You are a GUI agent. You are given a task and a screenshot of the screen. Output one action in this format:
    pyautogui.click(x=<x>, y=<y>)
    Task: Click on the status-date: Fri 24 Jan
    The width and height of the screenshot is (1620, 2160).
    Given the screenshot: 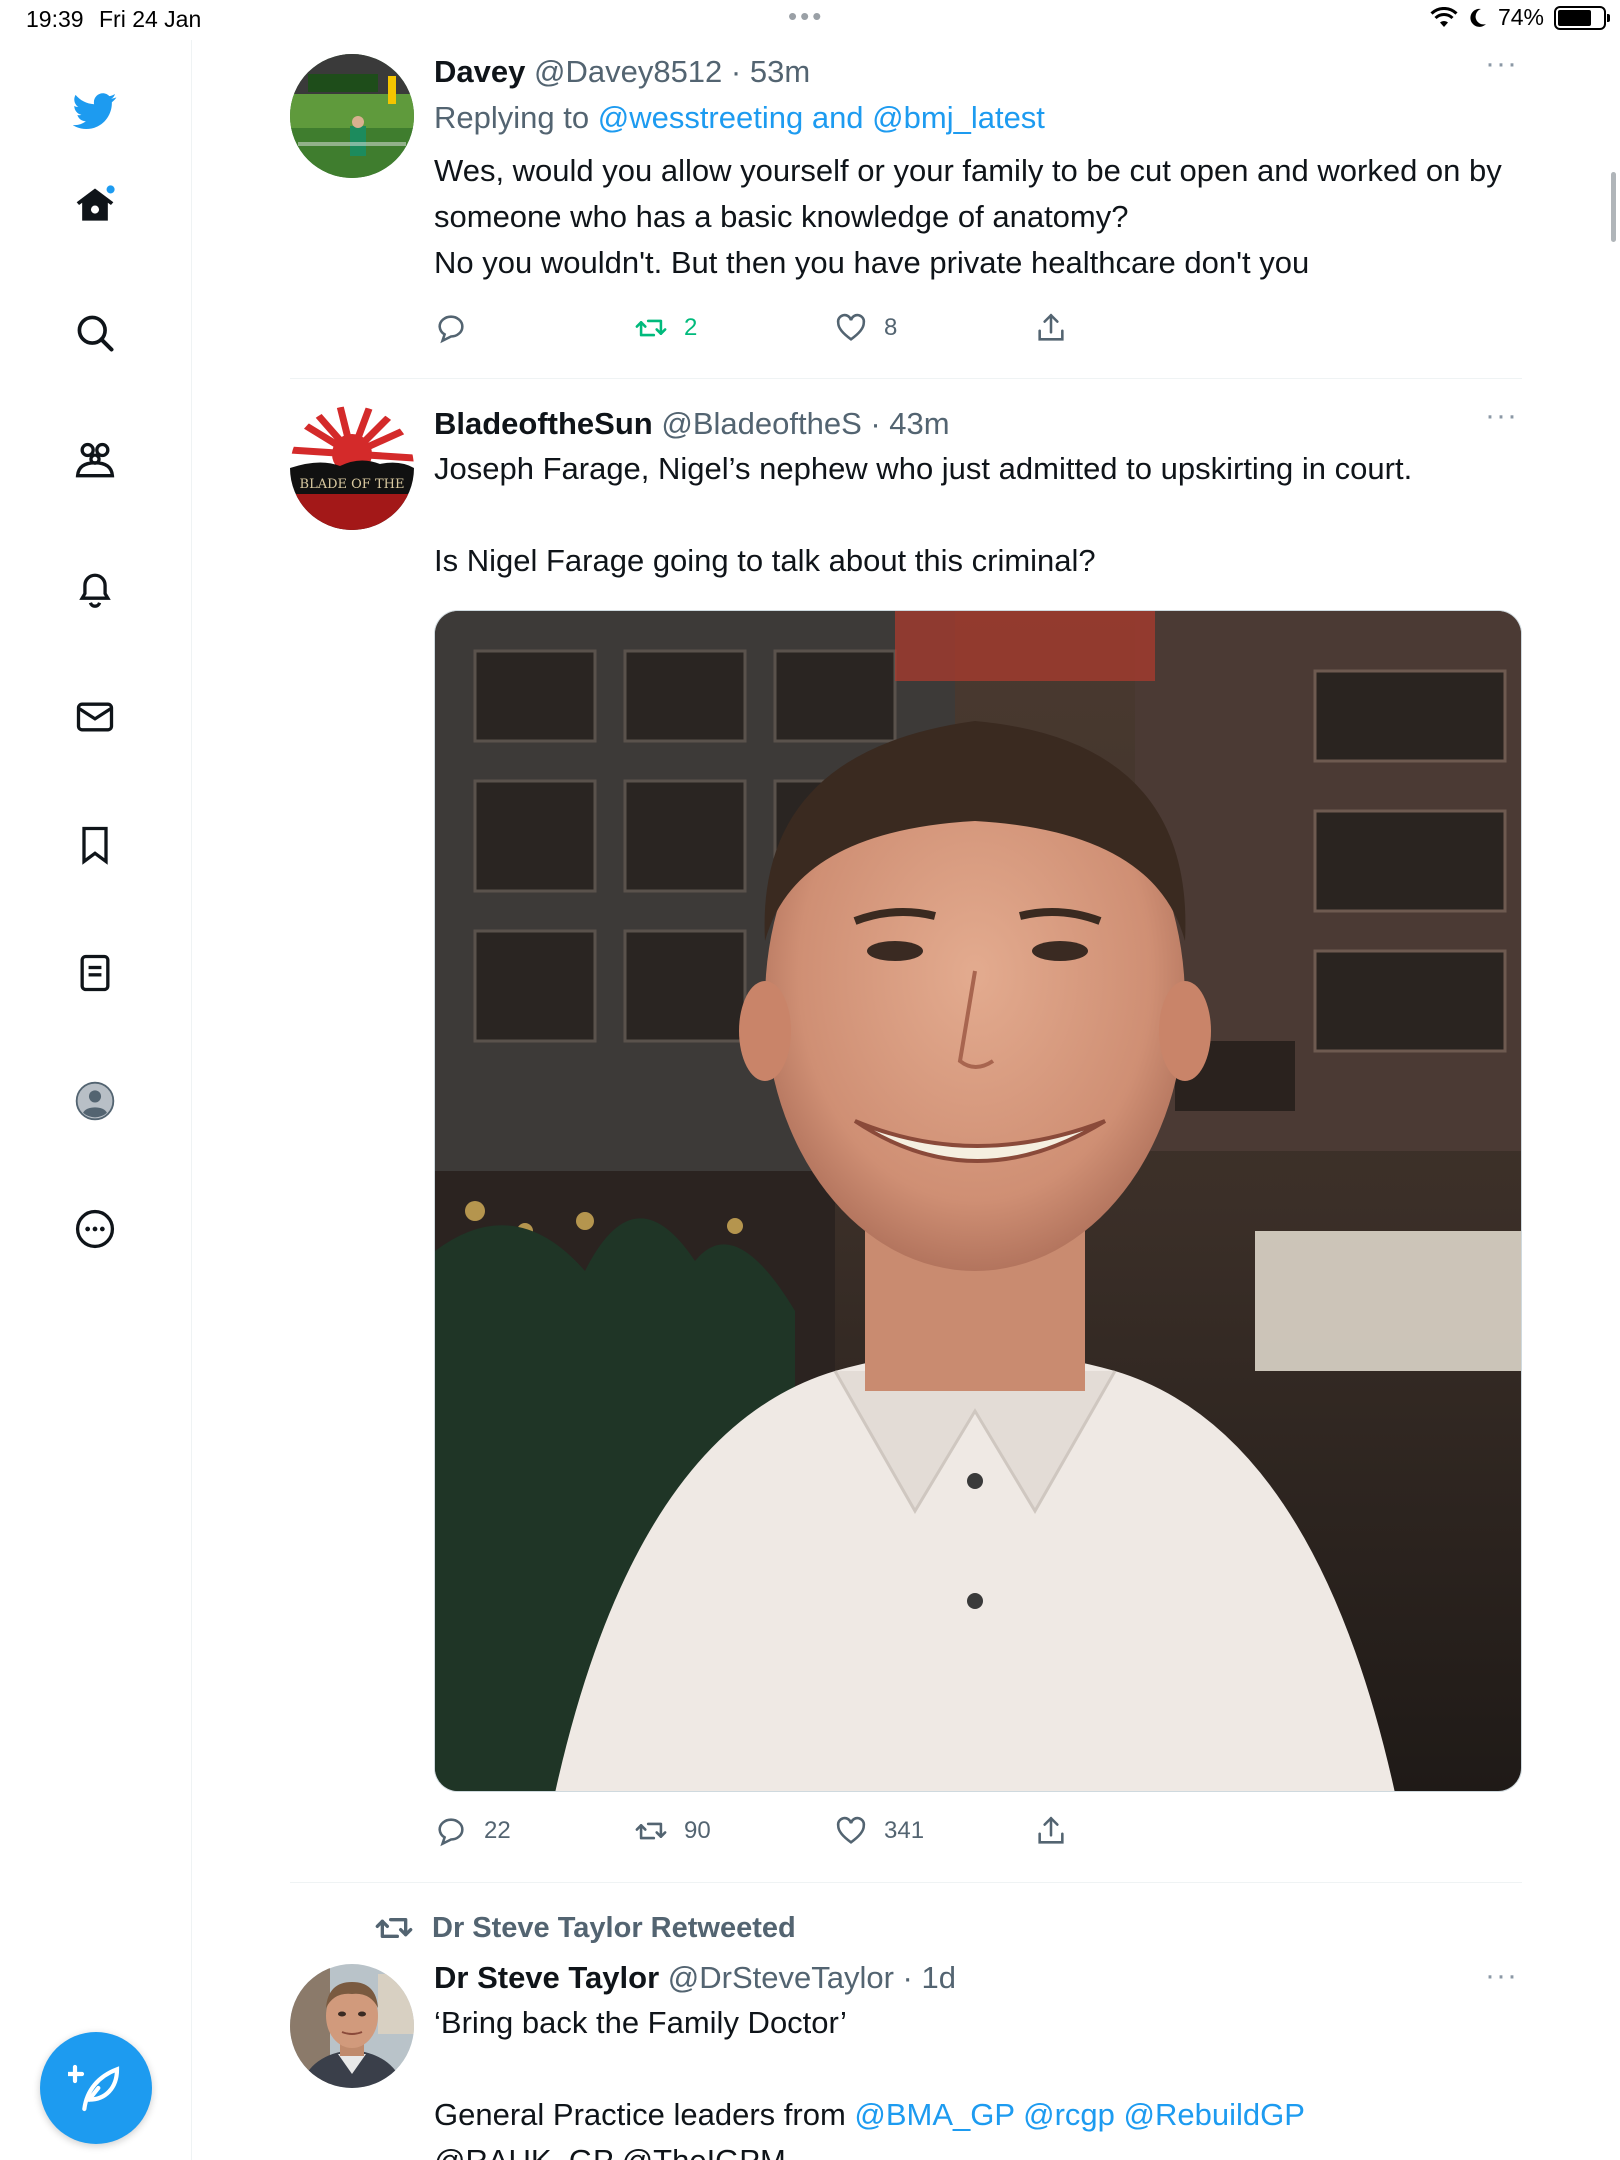 What is the action you would take?
    pyautogui.click(x=150, y=19)
    